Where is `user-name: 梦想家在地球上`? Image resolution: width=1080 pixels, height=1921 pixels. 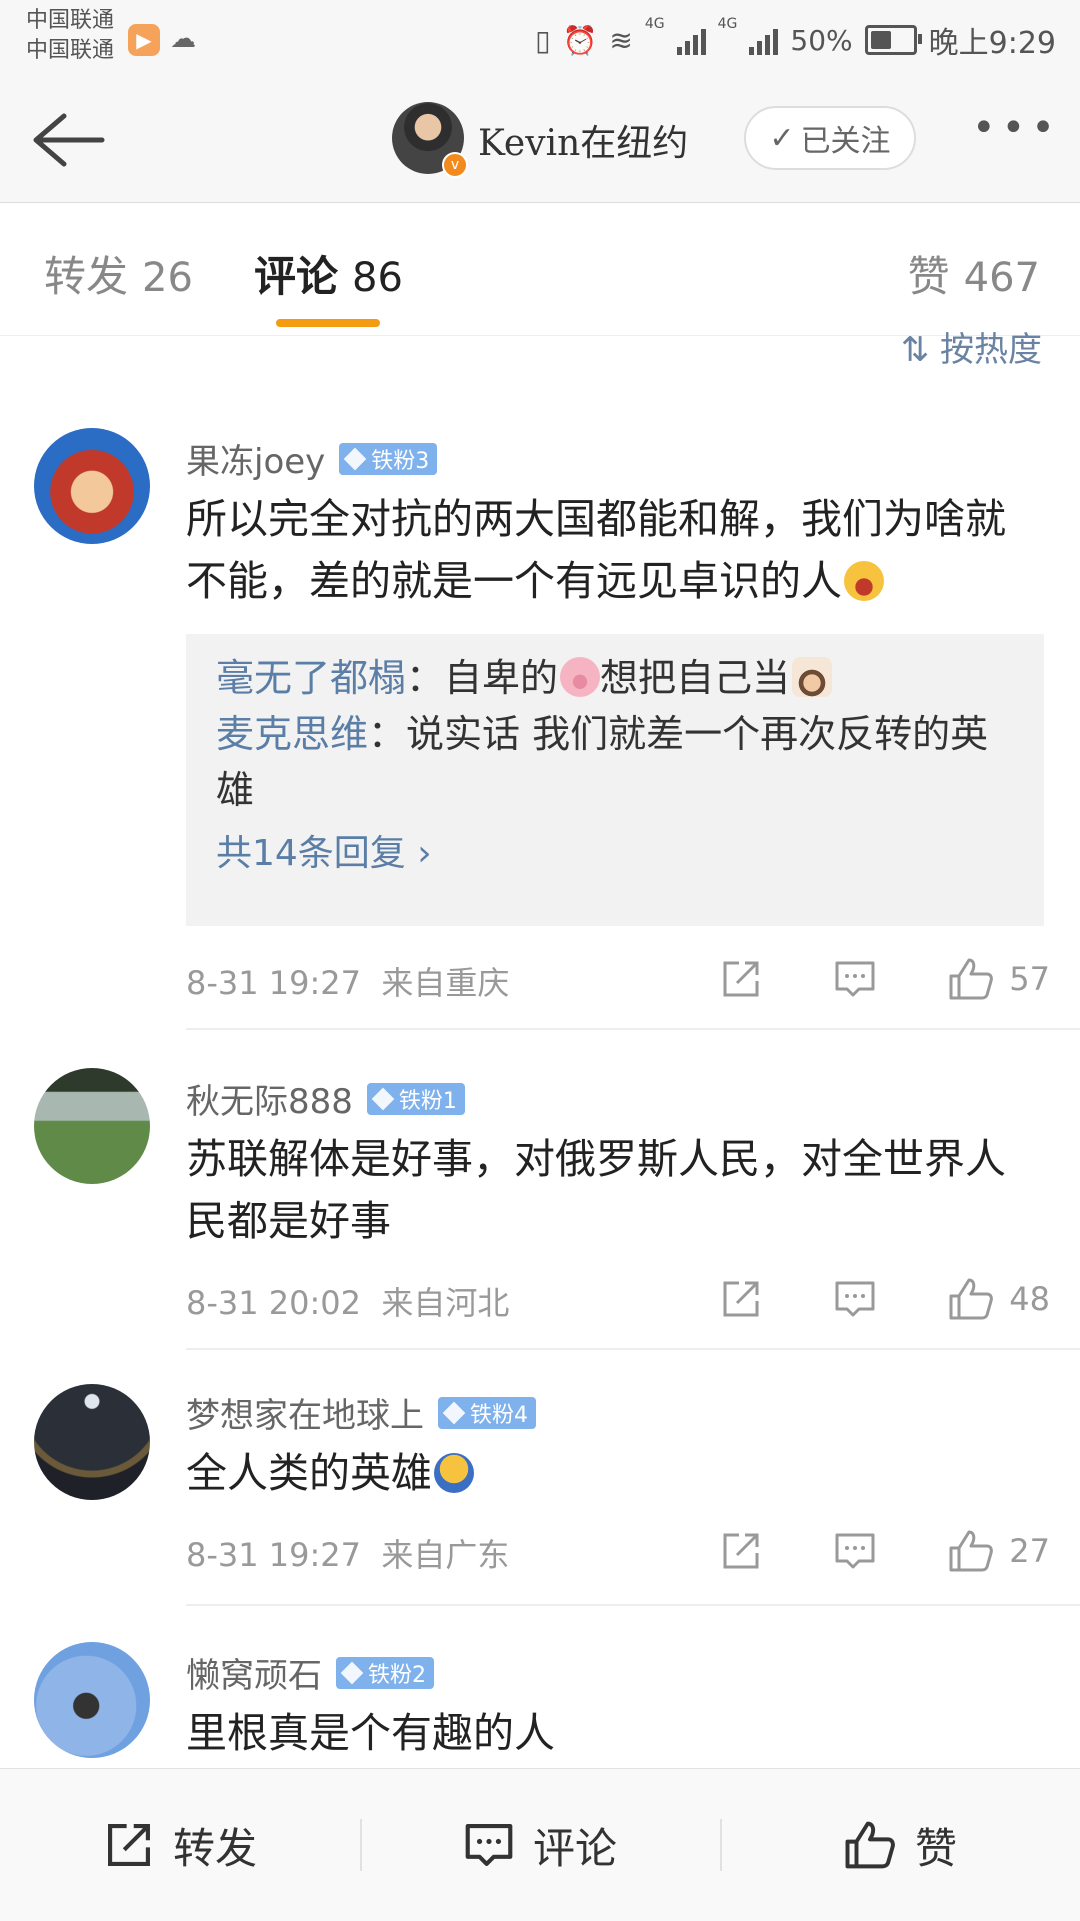 user-name: 梦想家在地球上 is located at coordinates (305, 1416).